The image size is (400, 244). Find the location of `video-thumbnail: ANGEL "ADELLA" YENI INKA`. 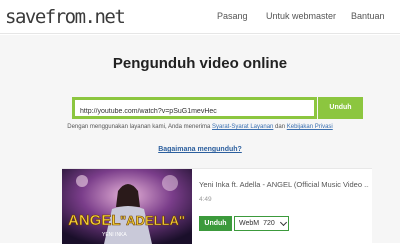

video-thumbnail: ANGEL "ADELLA" YENI INKA is located at coordinates (127, 206).